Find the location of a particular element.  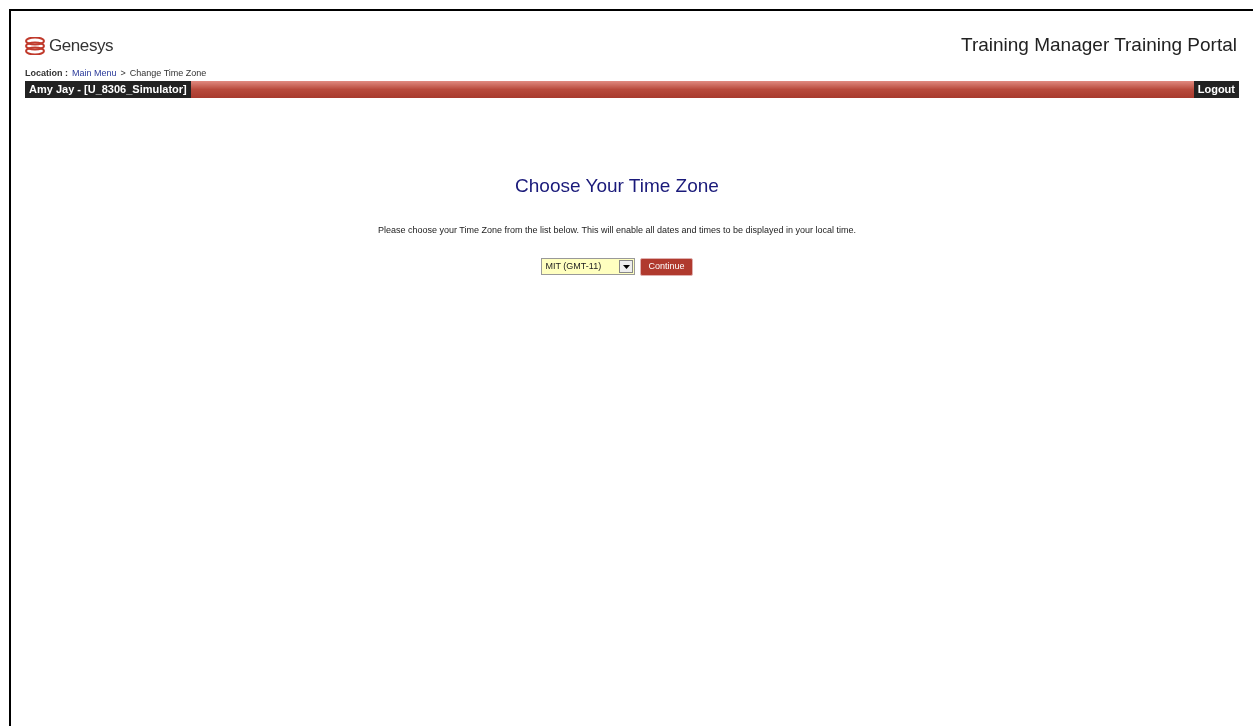

caret-icon is located at coordinates (626, 266).